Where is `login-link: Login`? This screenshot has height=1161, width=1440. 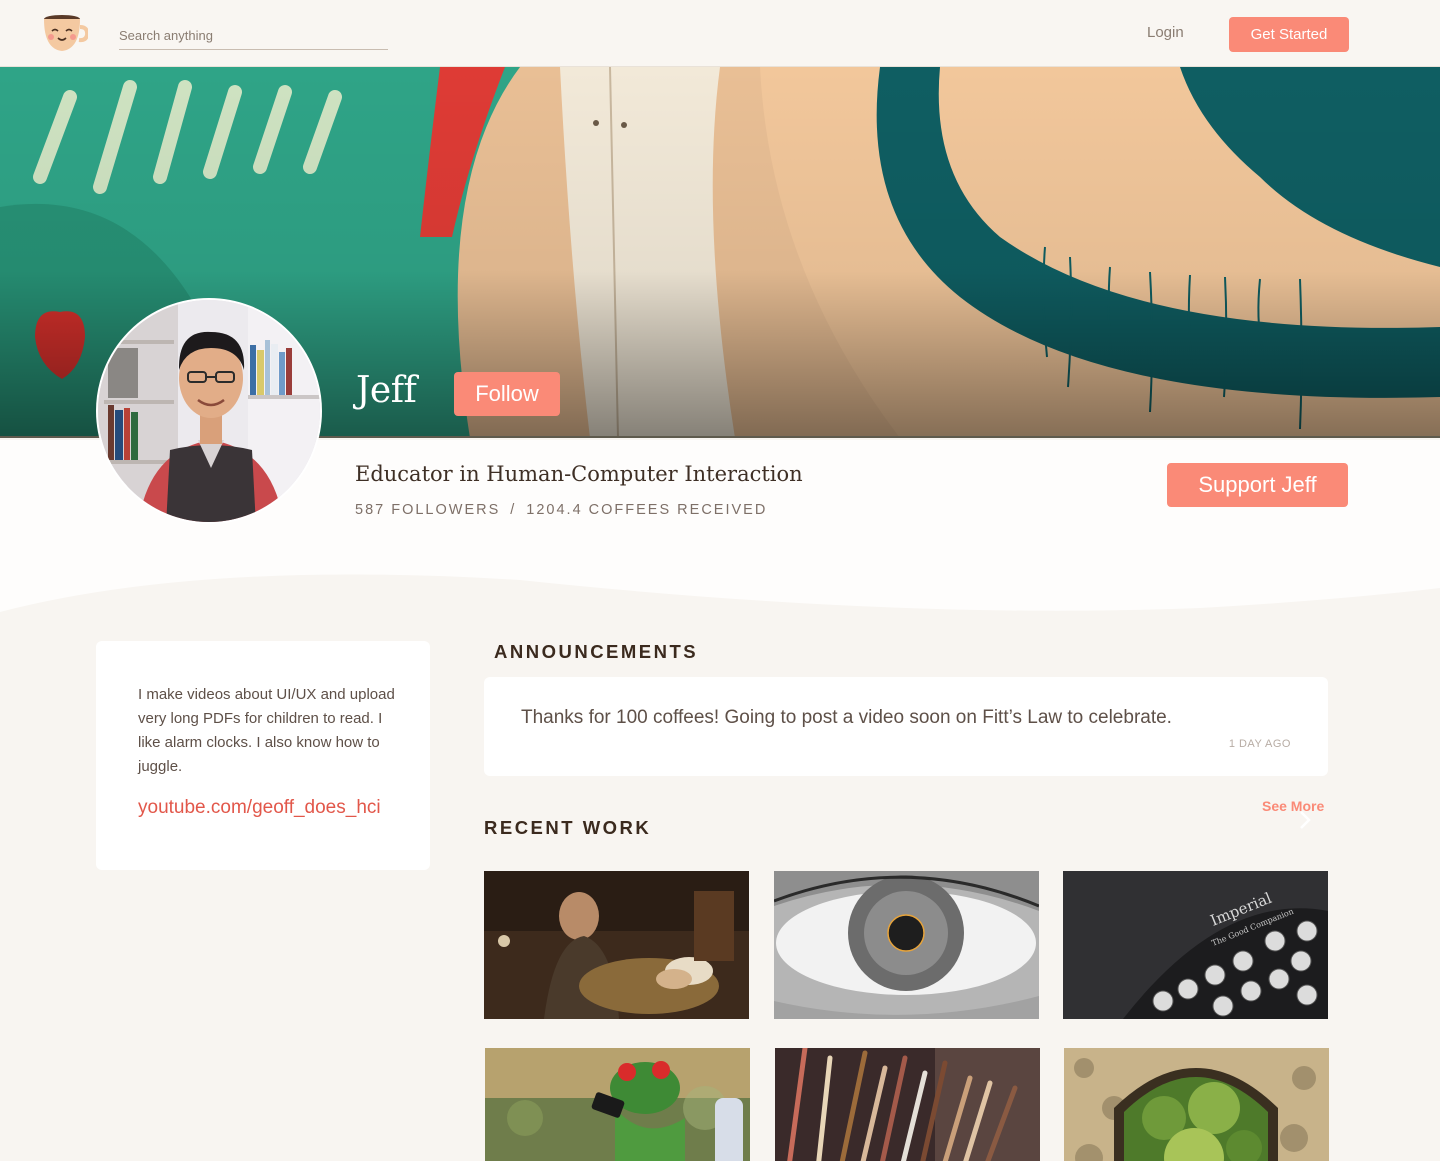
login-link: Login is located at coordinates (1165, 32).